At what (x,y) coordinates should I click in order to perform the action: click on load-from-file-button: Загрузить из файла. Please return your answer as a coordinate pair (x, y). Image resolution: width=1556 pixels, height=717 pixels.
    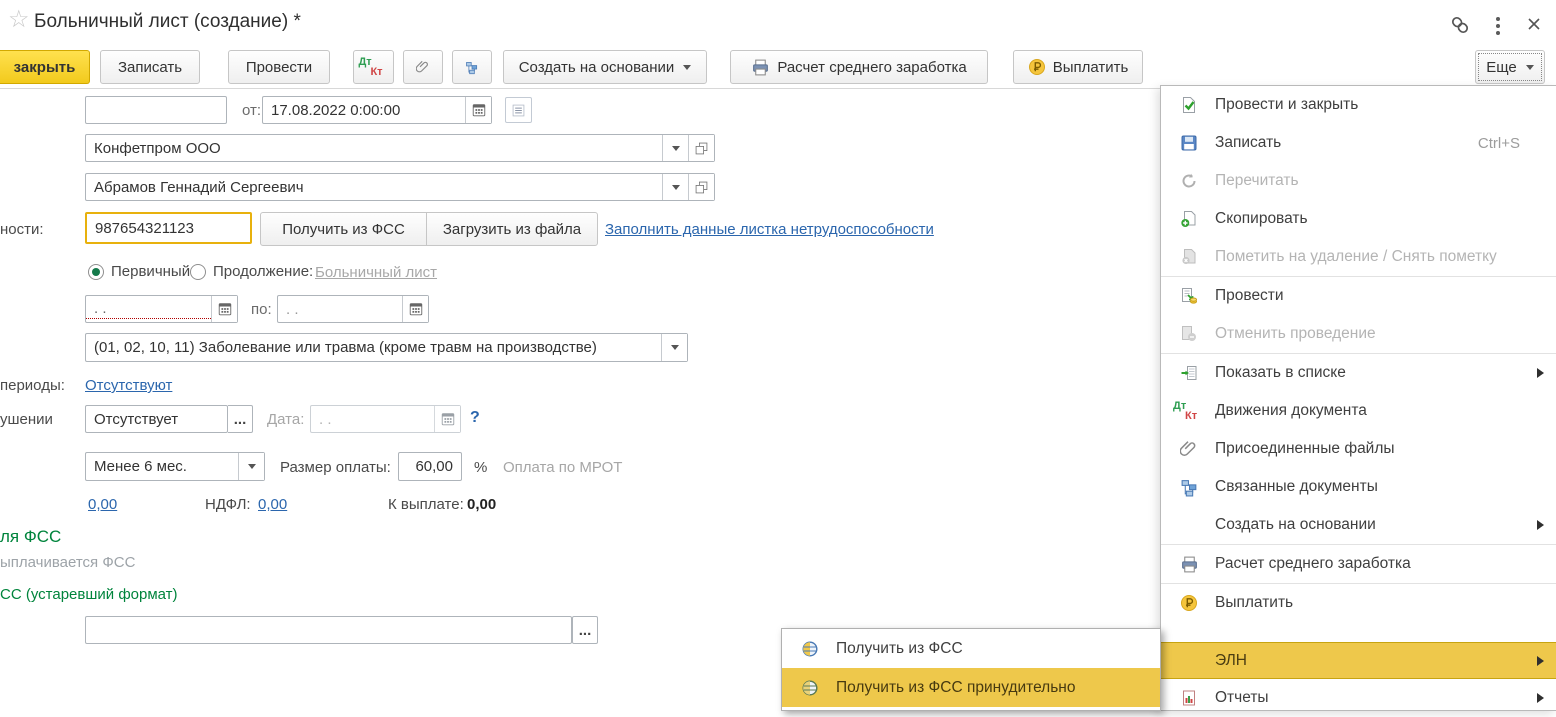
    Looking at the image, I should click on (512, 229).